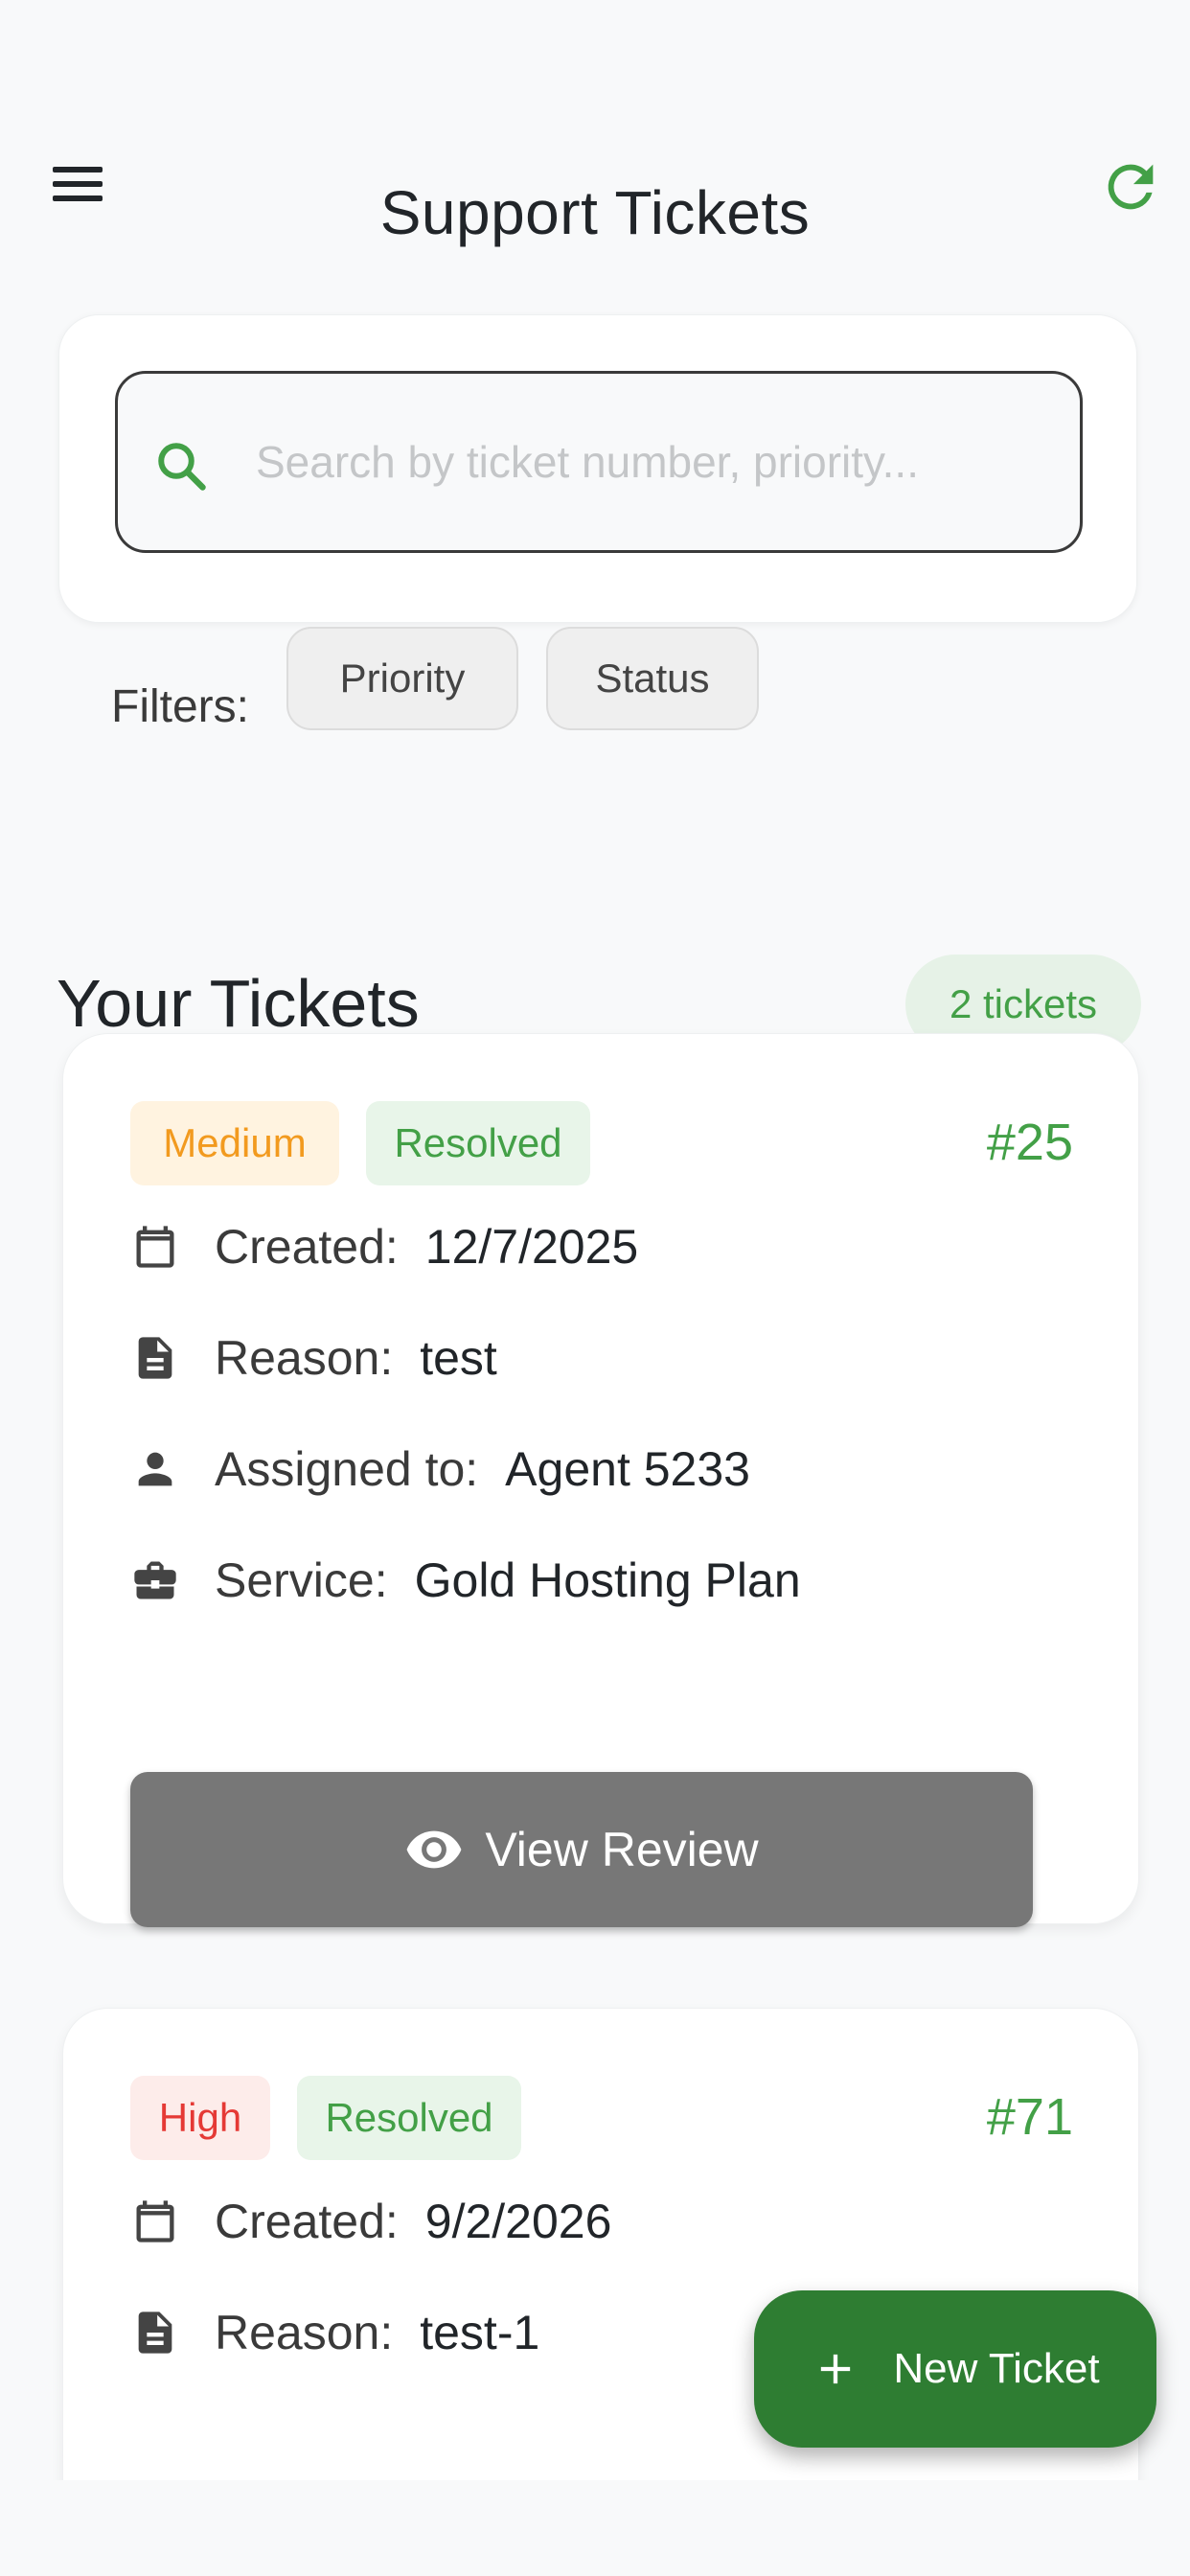 This screenshot has height=2576, width=1190. I want to click on new-ticket-button: New Ticket, so click(955, 2369).